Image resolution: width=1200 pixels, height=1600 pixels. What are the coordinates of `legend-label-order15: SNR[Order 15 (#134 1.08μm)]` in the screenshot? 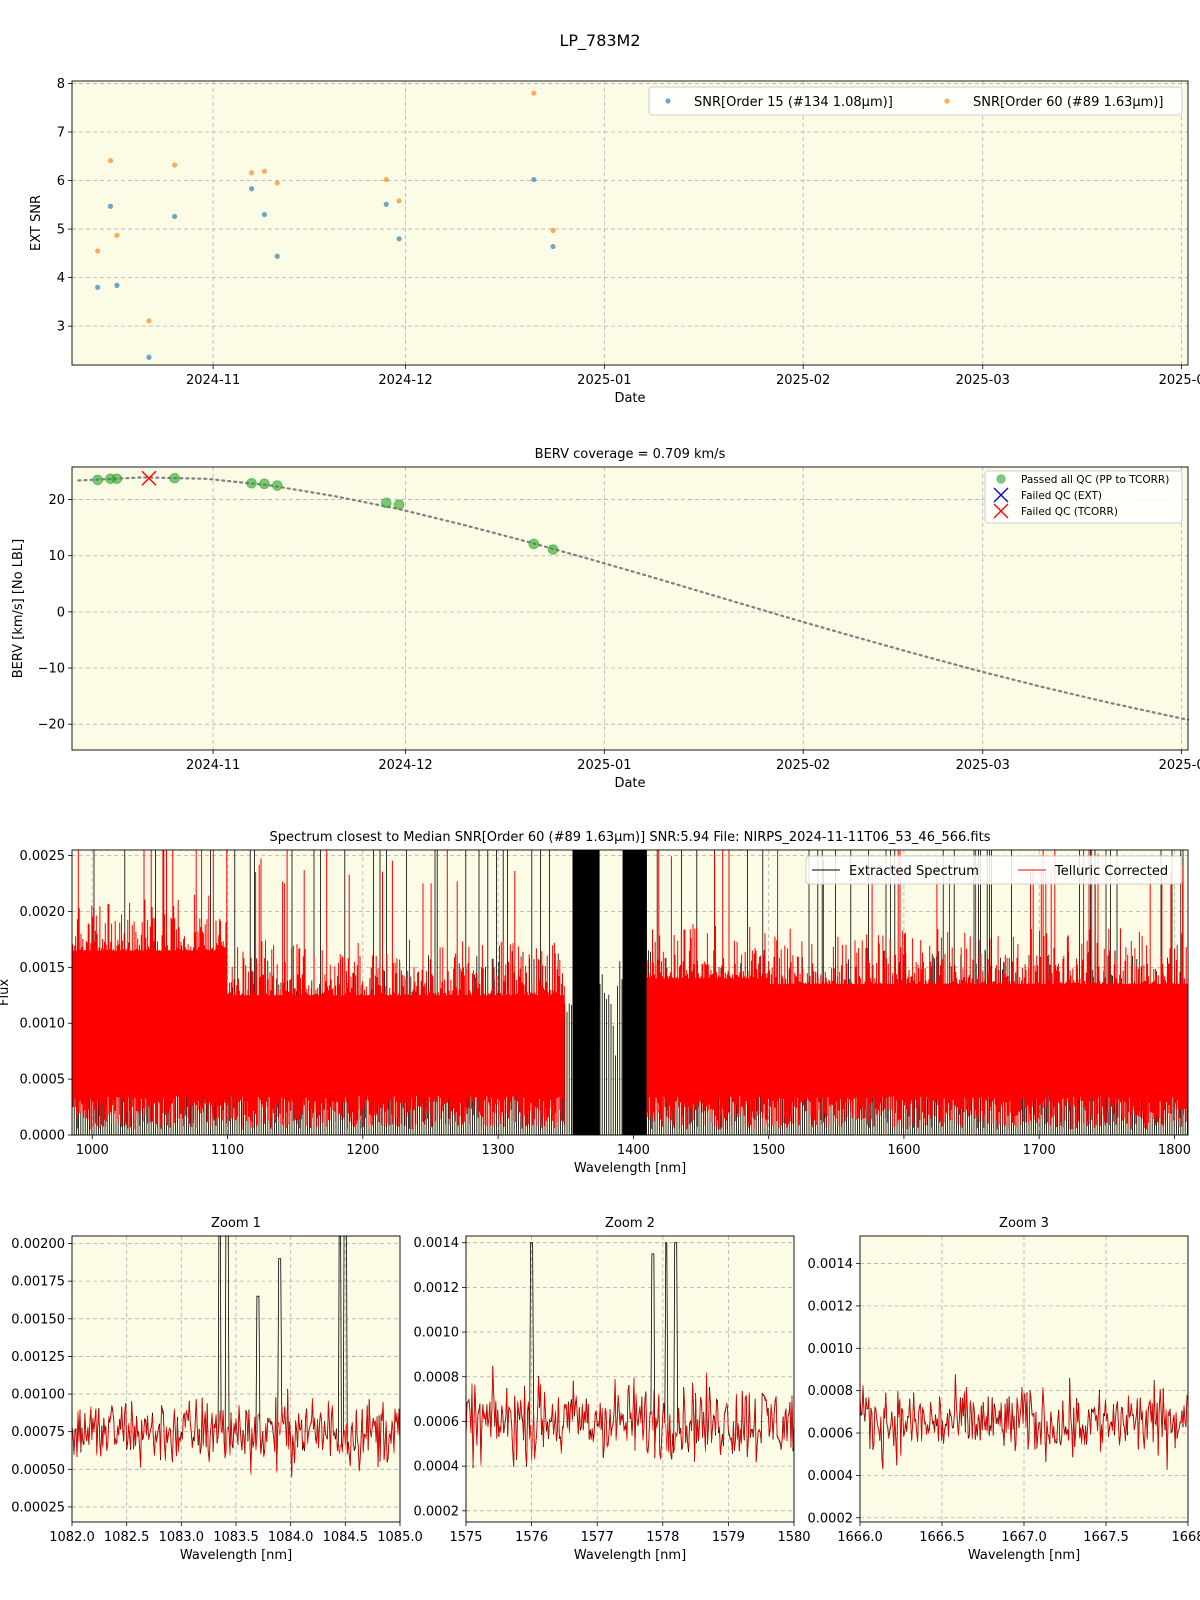 It's located at (793, 102).